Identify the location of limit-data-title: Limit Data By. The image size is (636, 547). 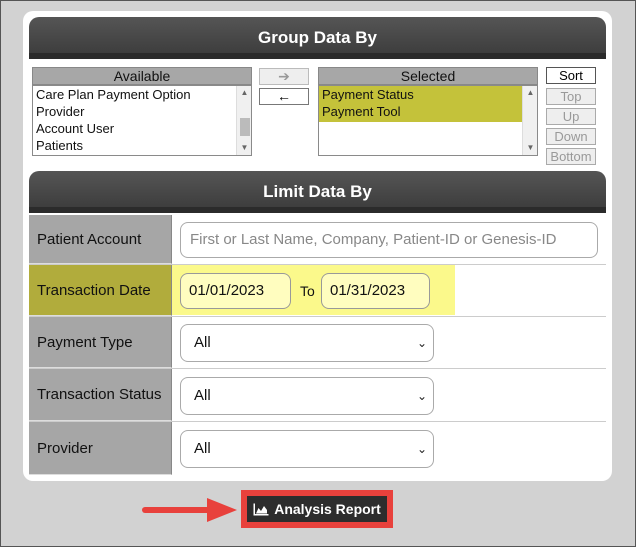
(317, 191).